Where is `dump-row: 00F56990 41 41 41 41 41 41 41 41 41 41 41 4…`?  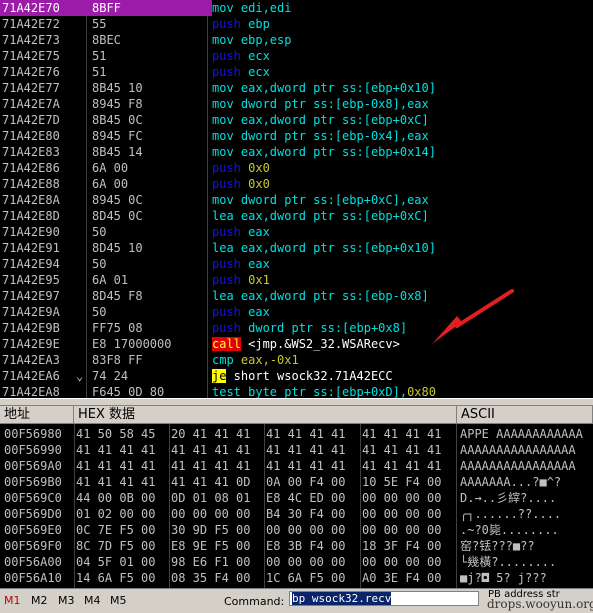
dump-row: 00F56990 41 41 41 41 41 41 41 41 41 41 41 4… is located at coordinates (296, 450).